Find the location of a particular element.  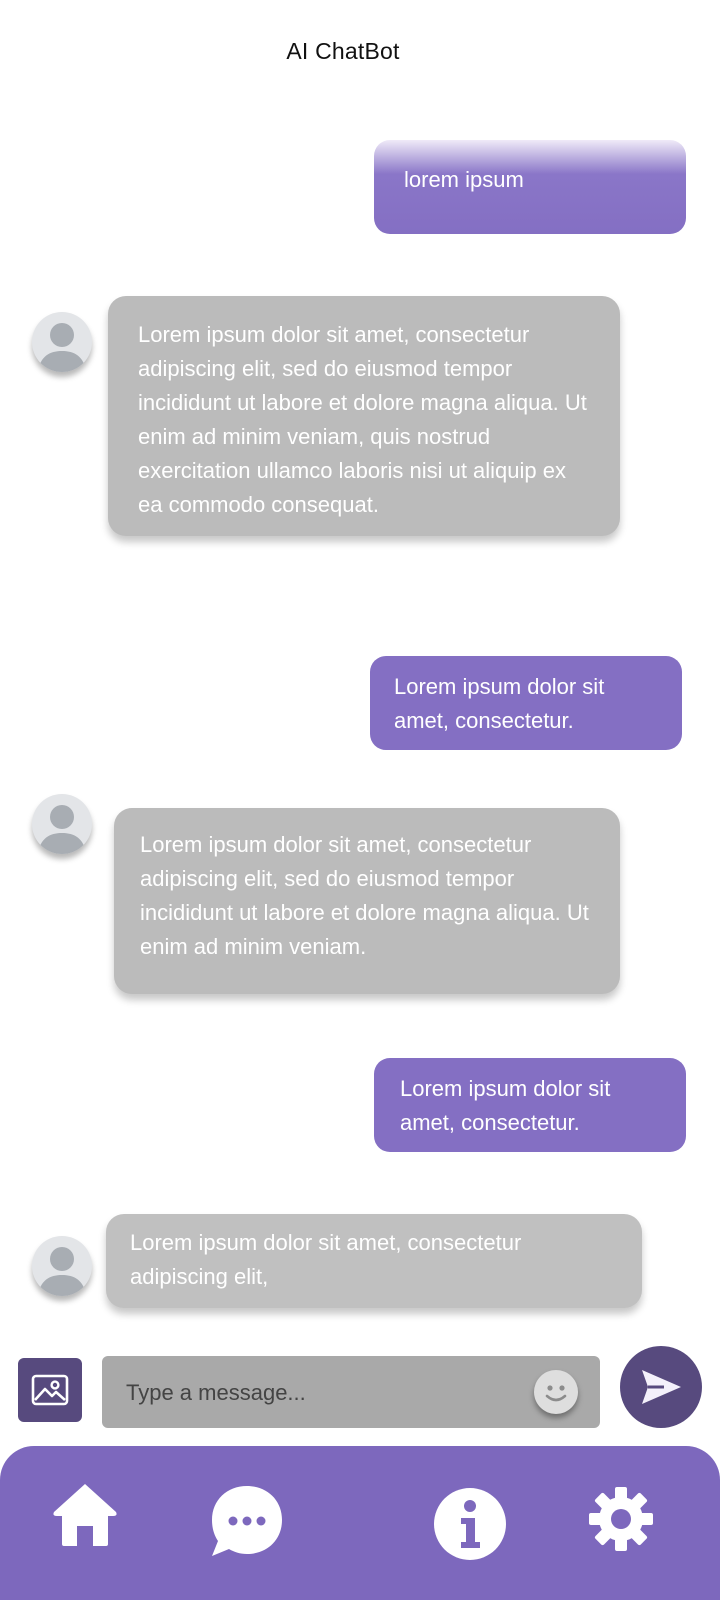

nav-chat is located at coordinates (247, 1523).